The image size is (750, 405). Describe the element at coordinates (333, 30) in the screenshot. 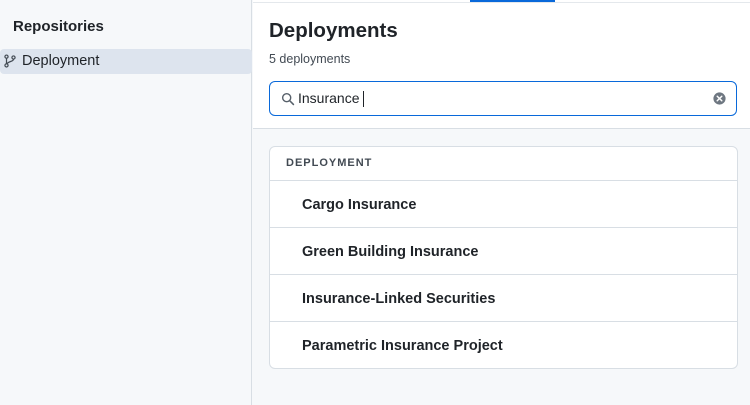

I see `page-title: Deployments` at that location.